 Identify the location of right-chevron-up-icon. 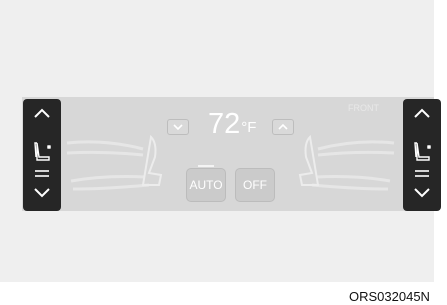
(422, 113).